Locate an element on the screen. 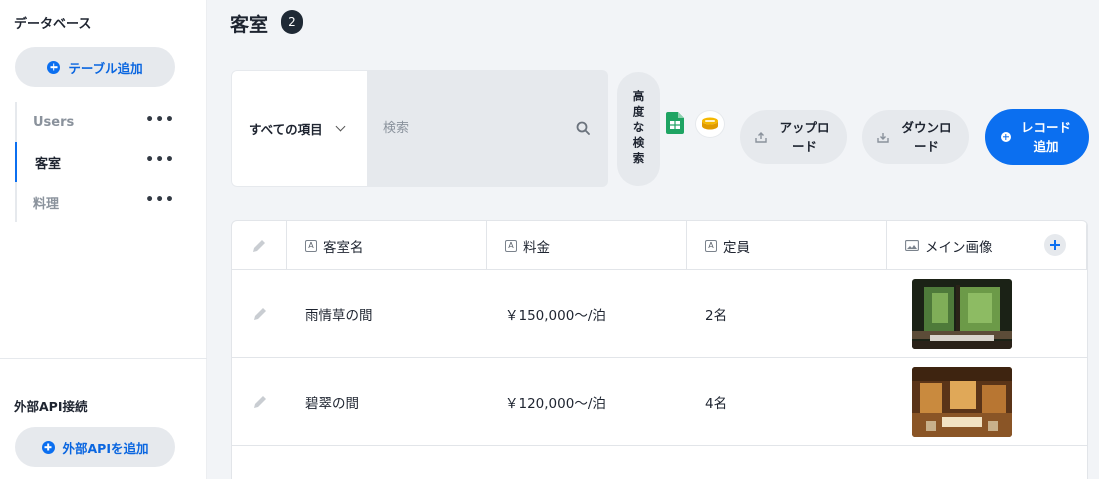 This screenshot has height=479, width=1099. download-button: ダウンロード is located at coordinates (915, 137).